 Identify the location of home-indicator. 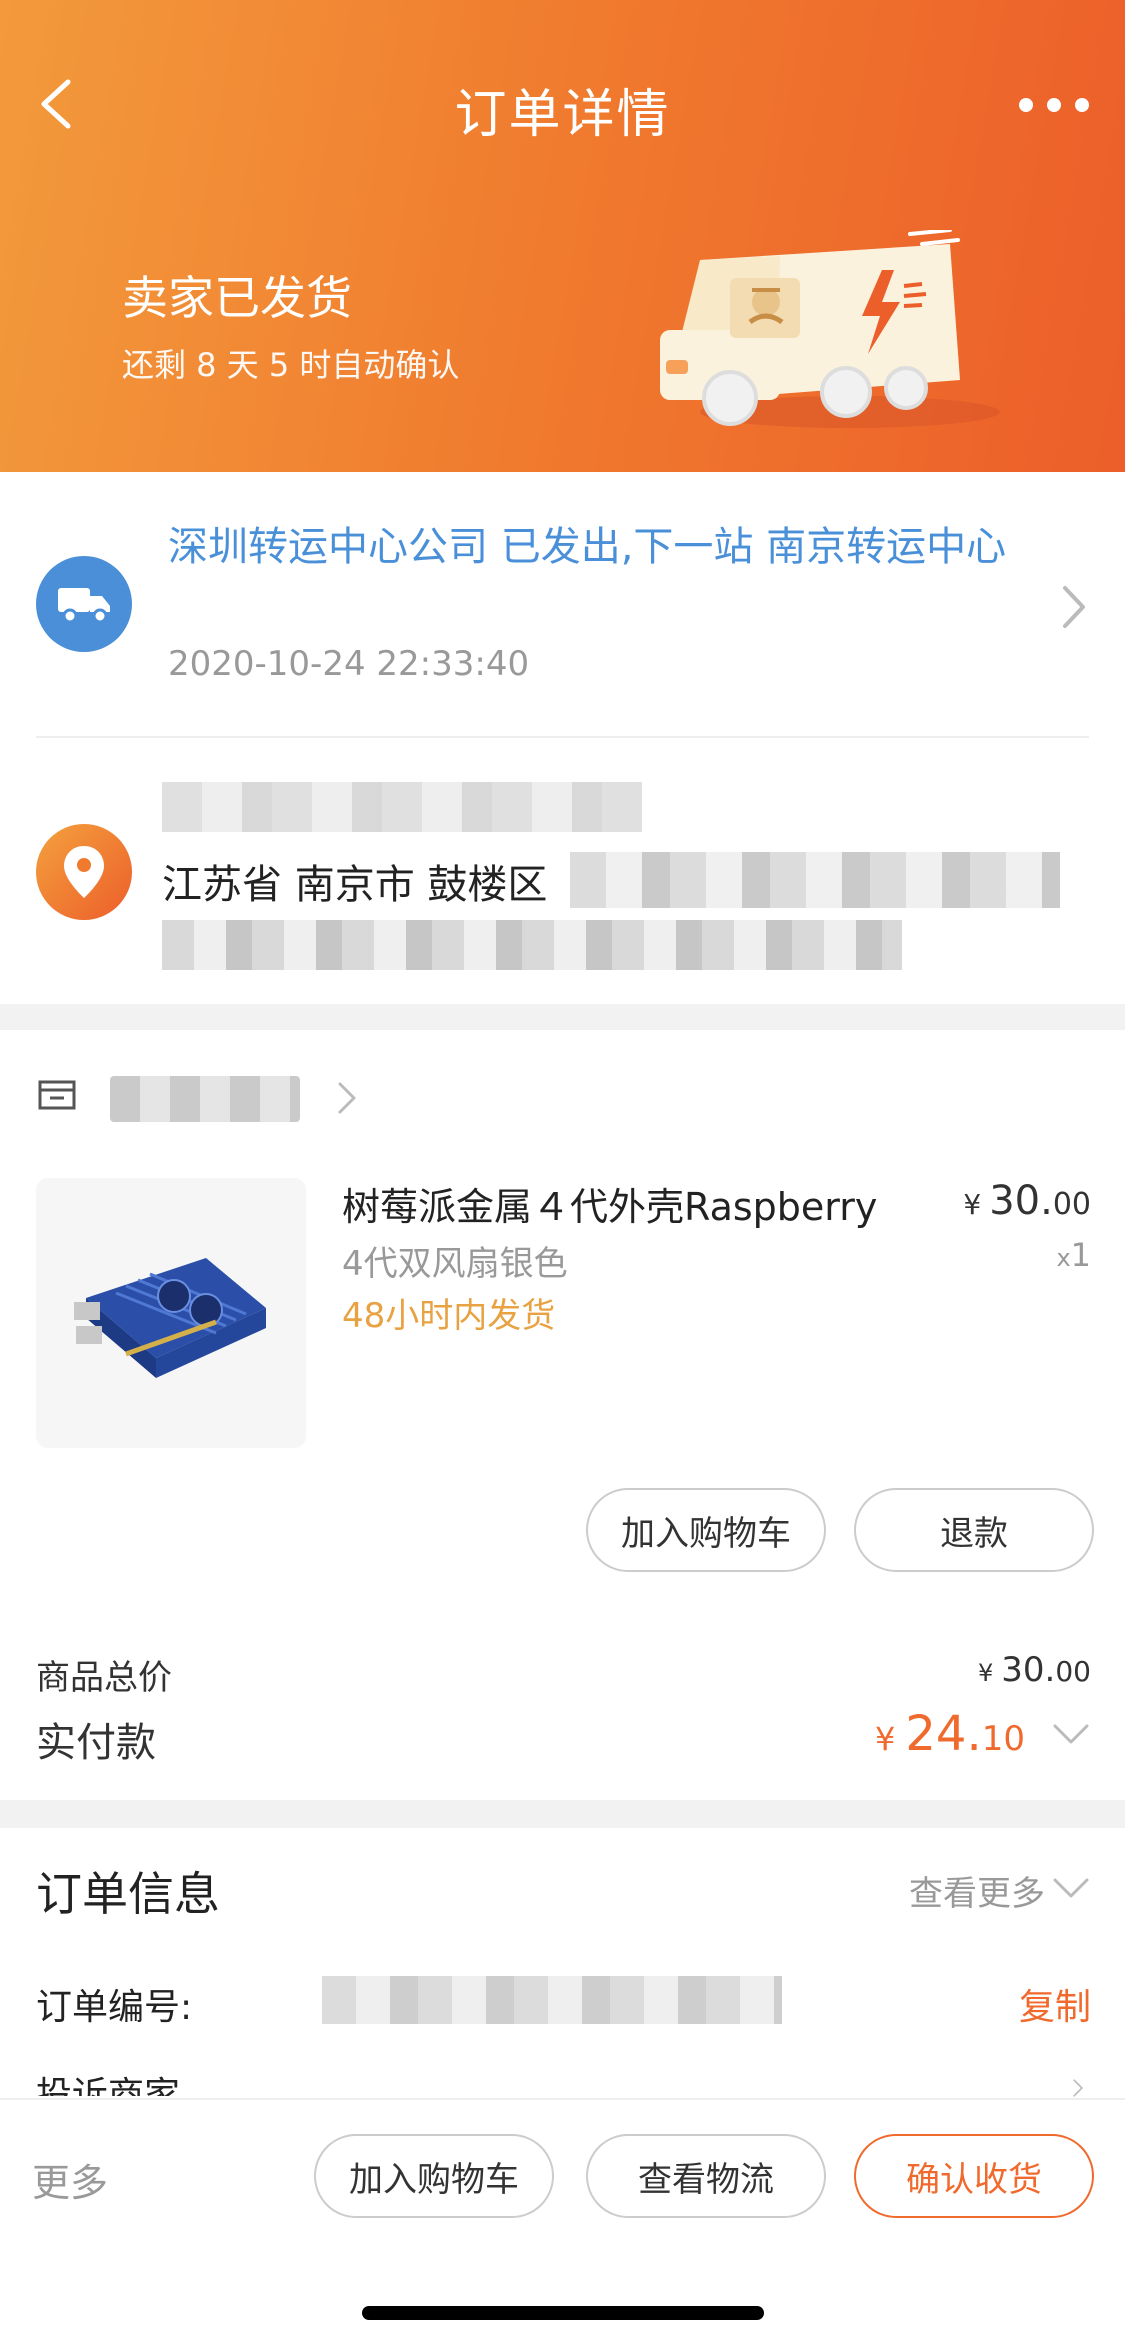
(563, 2313).